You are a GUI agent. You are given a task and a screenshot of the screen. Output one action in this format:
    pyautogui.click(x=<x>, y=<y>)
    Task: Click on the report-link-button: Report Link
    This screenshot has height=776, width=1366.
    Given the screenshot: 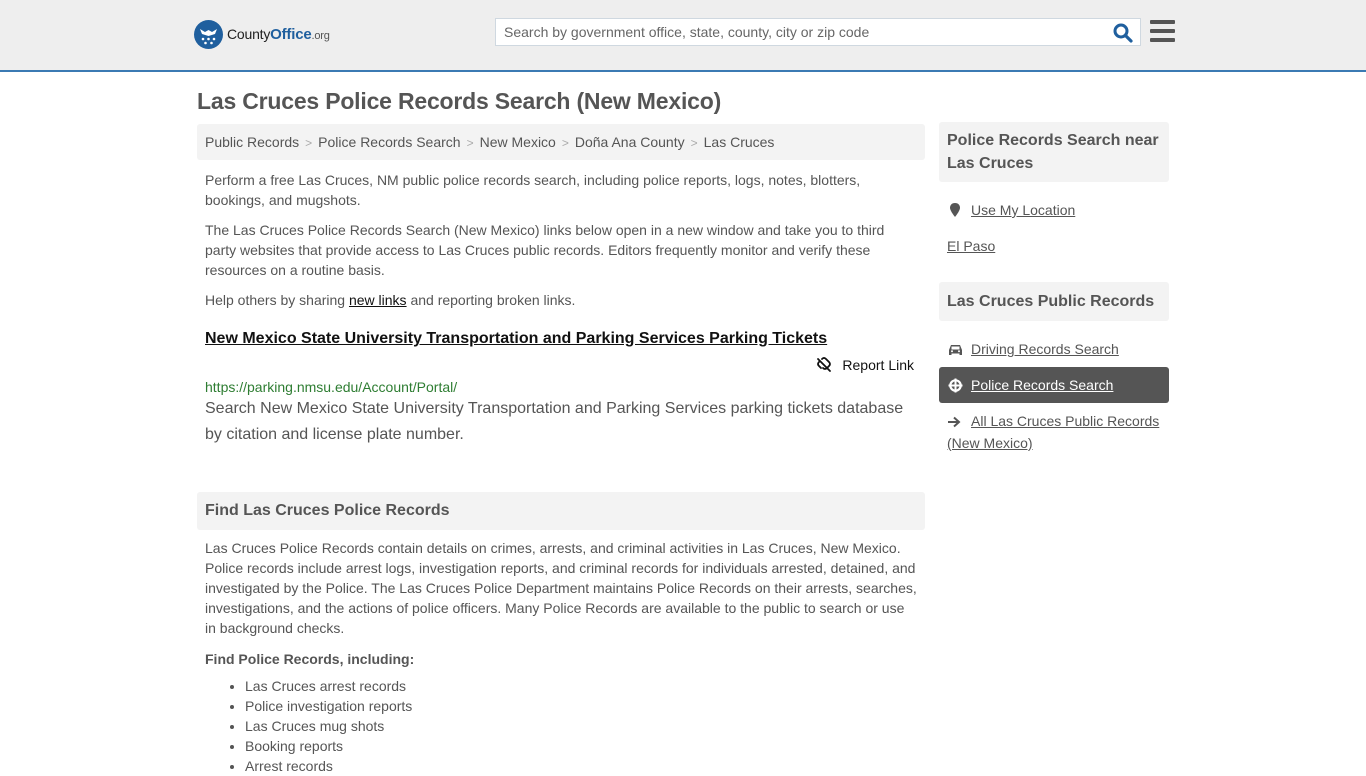 What is the action you would take?
    pyautogui.click(x=866, y=365)
    